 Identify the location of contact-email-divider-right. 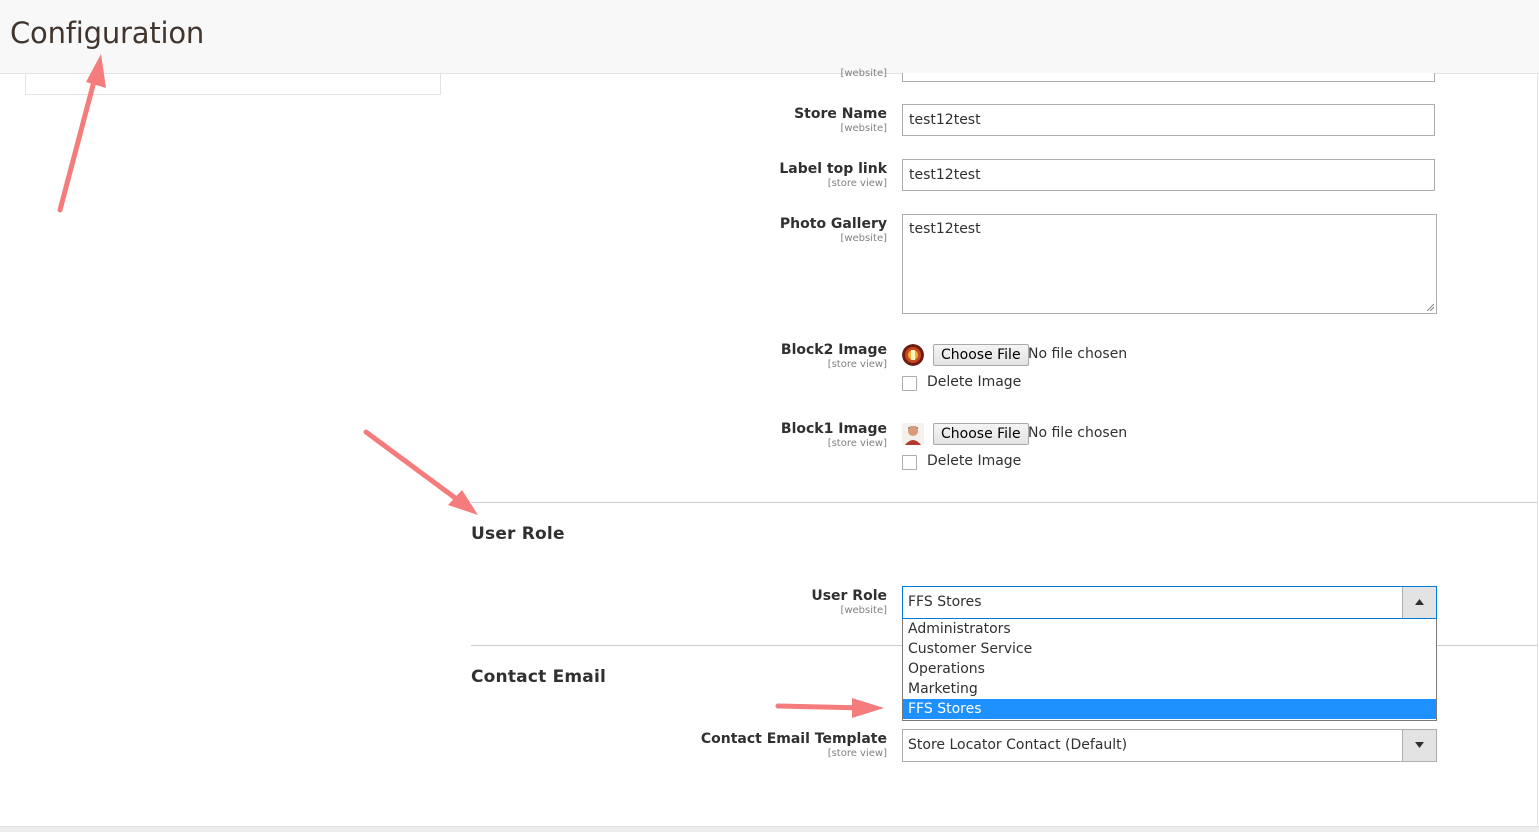
(1487, 645).